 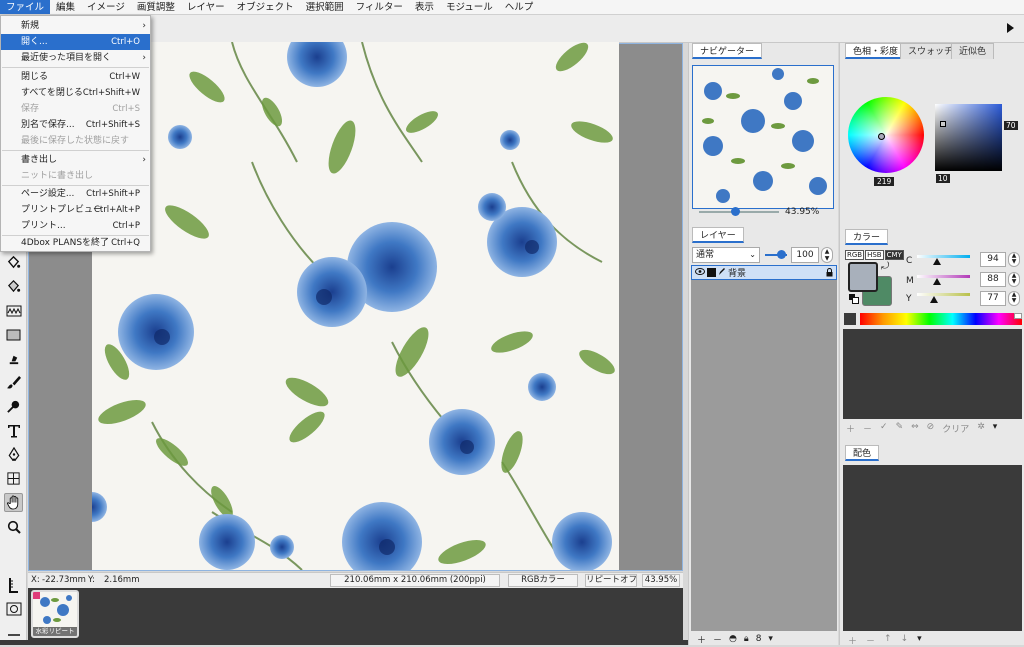 I want to click on navigator-thumbnail, so click(x=763, y=137).